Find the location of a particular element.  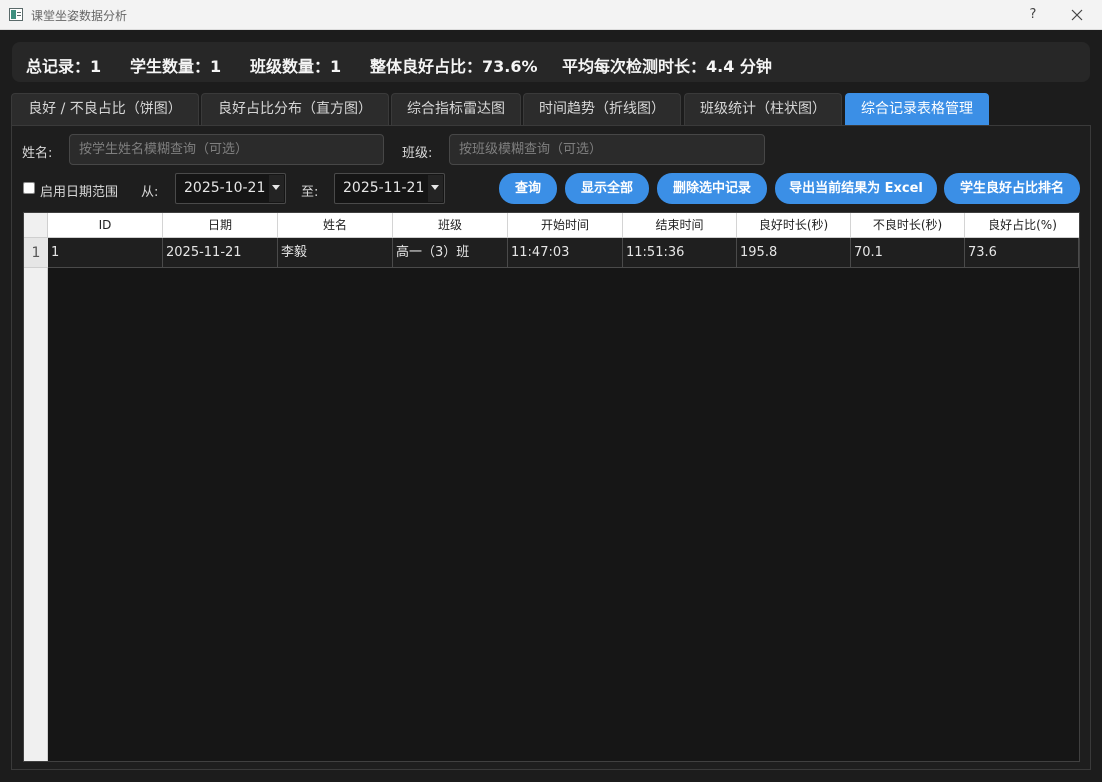

class-filter-label: 班级: is located at coordinates (417, 153).